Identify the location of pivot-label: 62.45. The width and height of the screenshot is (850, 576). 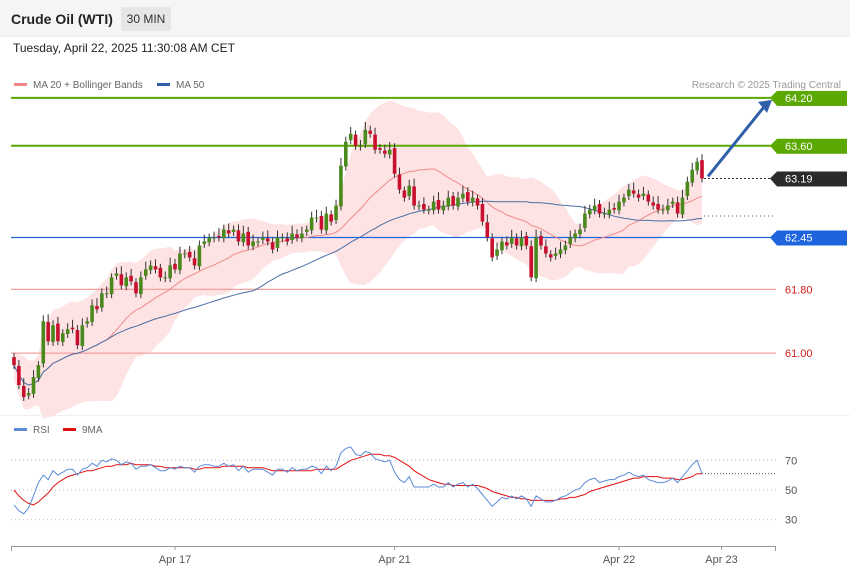
(799, 239).